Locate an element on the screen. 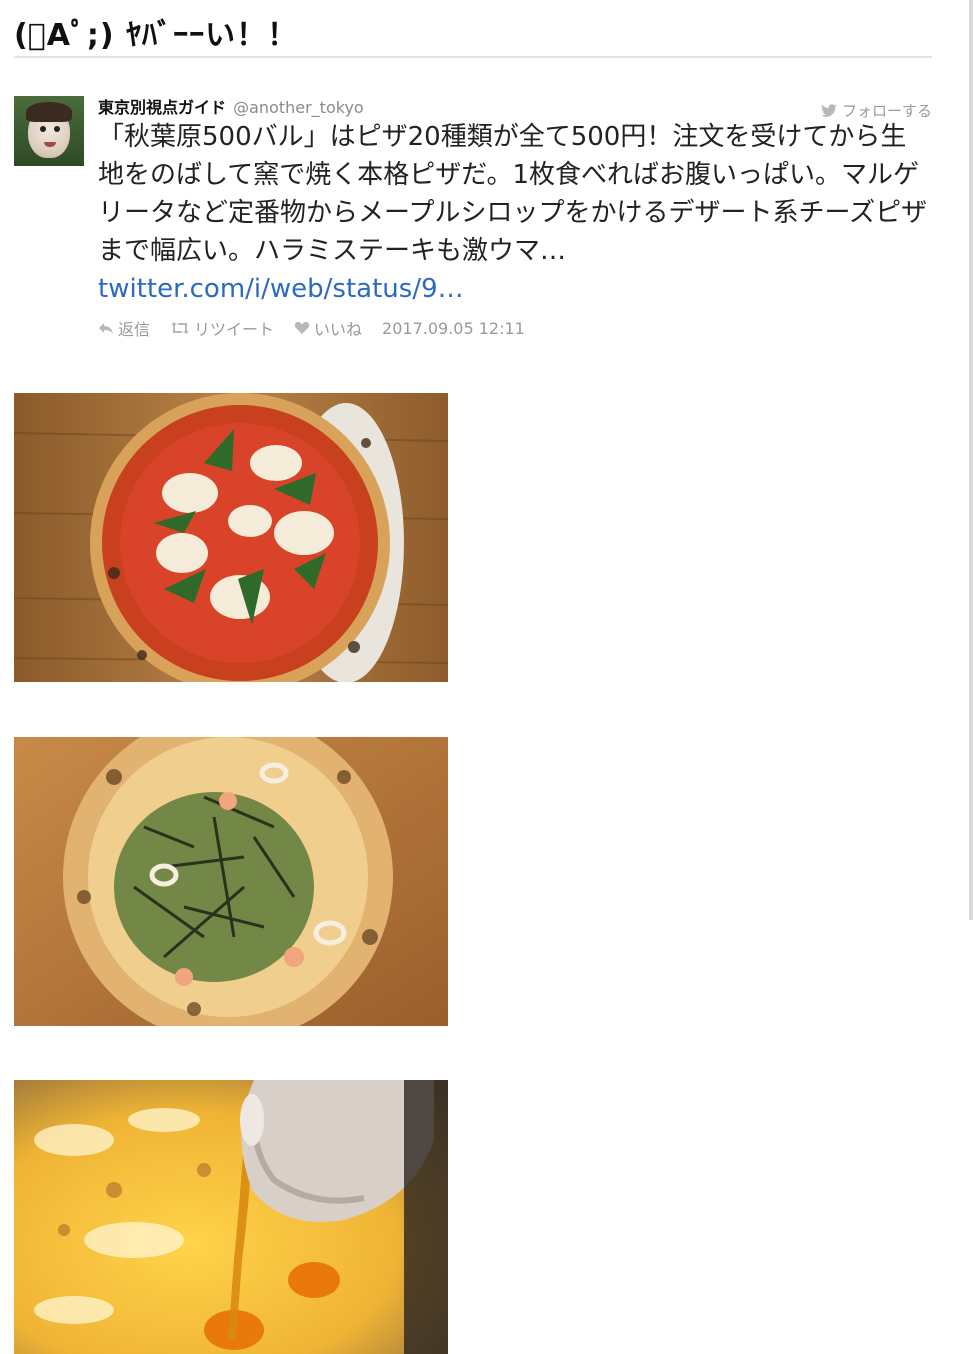  maple-cheese-pizza-photo is located at coordinates (231, 1217).